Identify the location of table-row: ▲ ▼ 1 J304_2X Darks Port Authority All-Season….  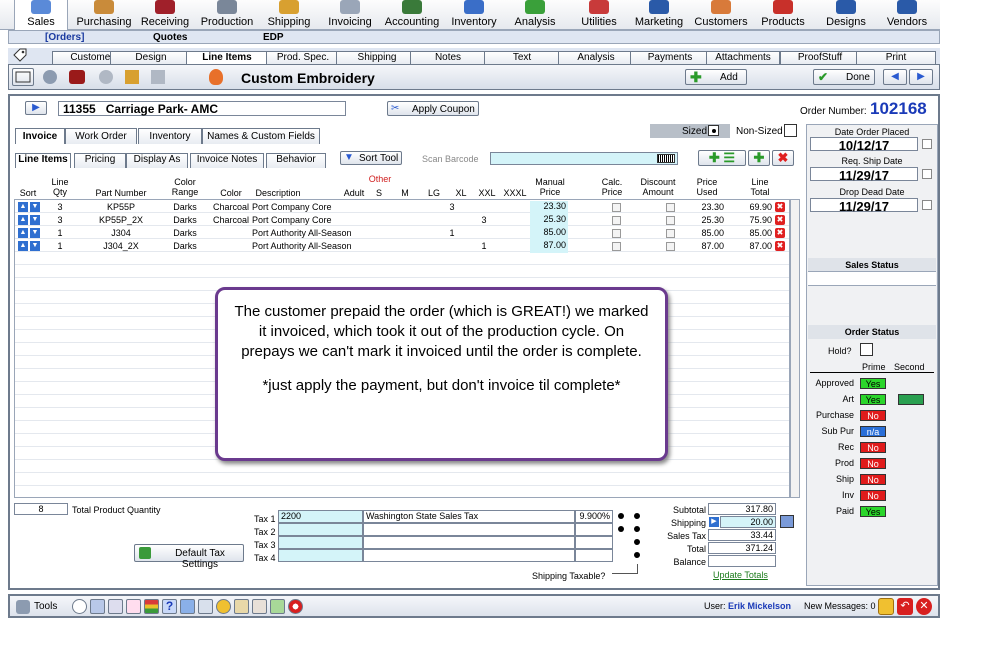
(402, 246).